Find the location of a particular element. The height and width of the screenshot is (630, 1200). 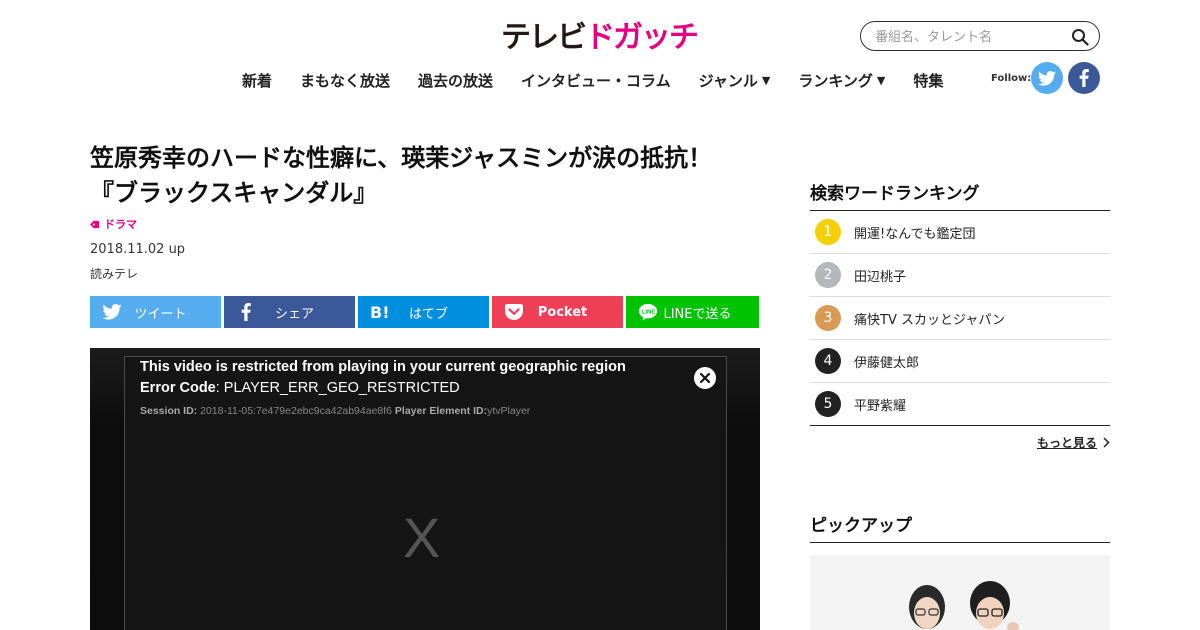

pickup-thumbnail is located at coordinates (960, 592).